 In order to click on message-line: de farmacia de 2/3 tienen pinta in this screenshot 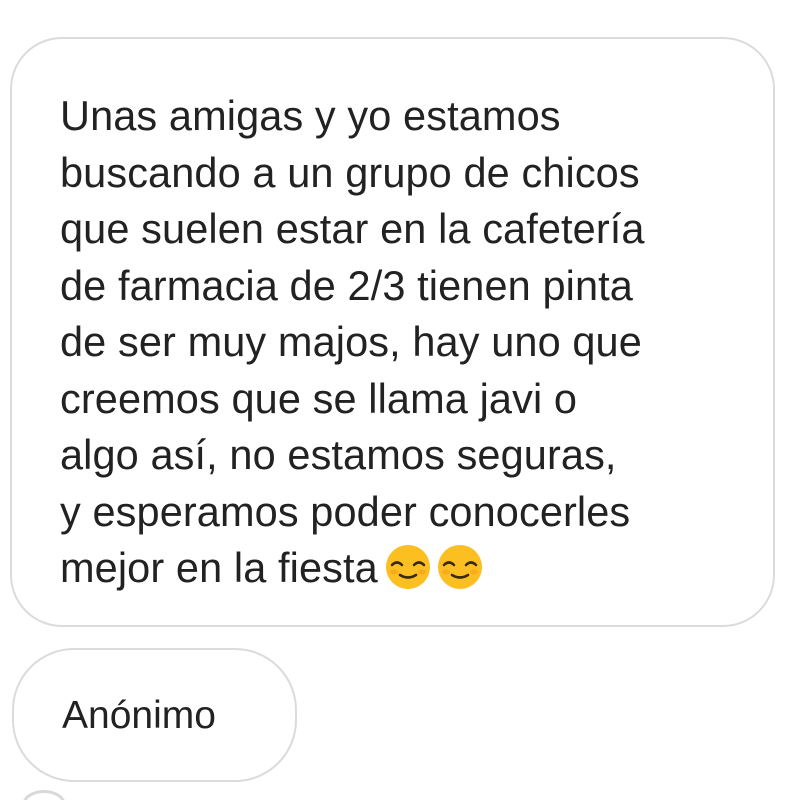, I will do `click(346, 285)`.